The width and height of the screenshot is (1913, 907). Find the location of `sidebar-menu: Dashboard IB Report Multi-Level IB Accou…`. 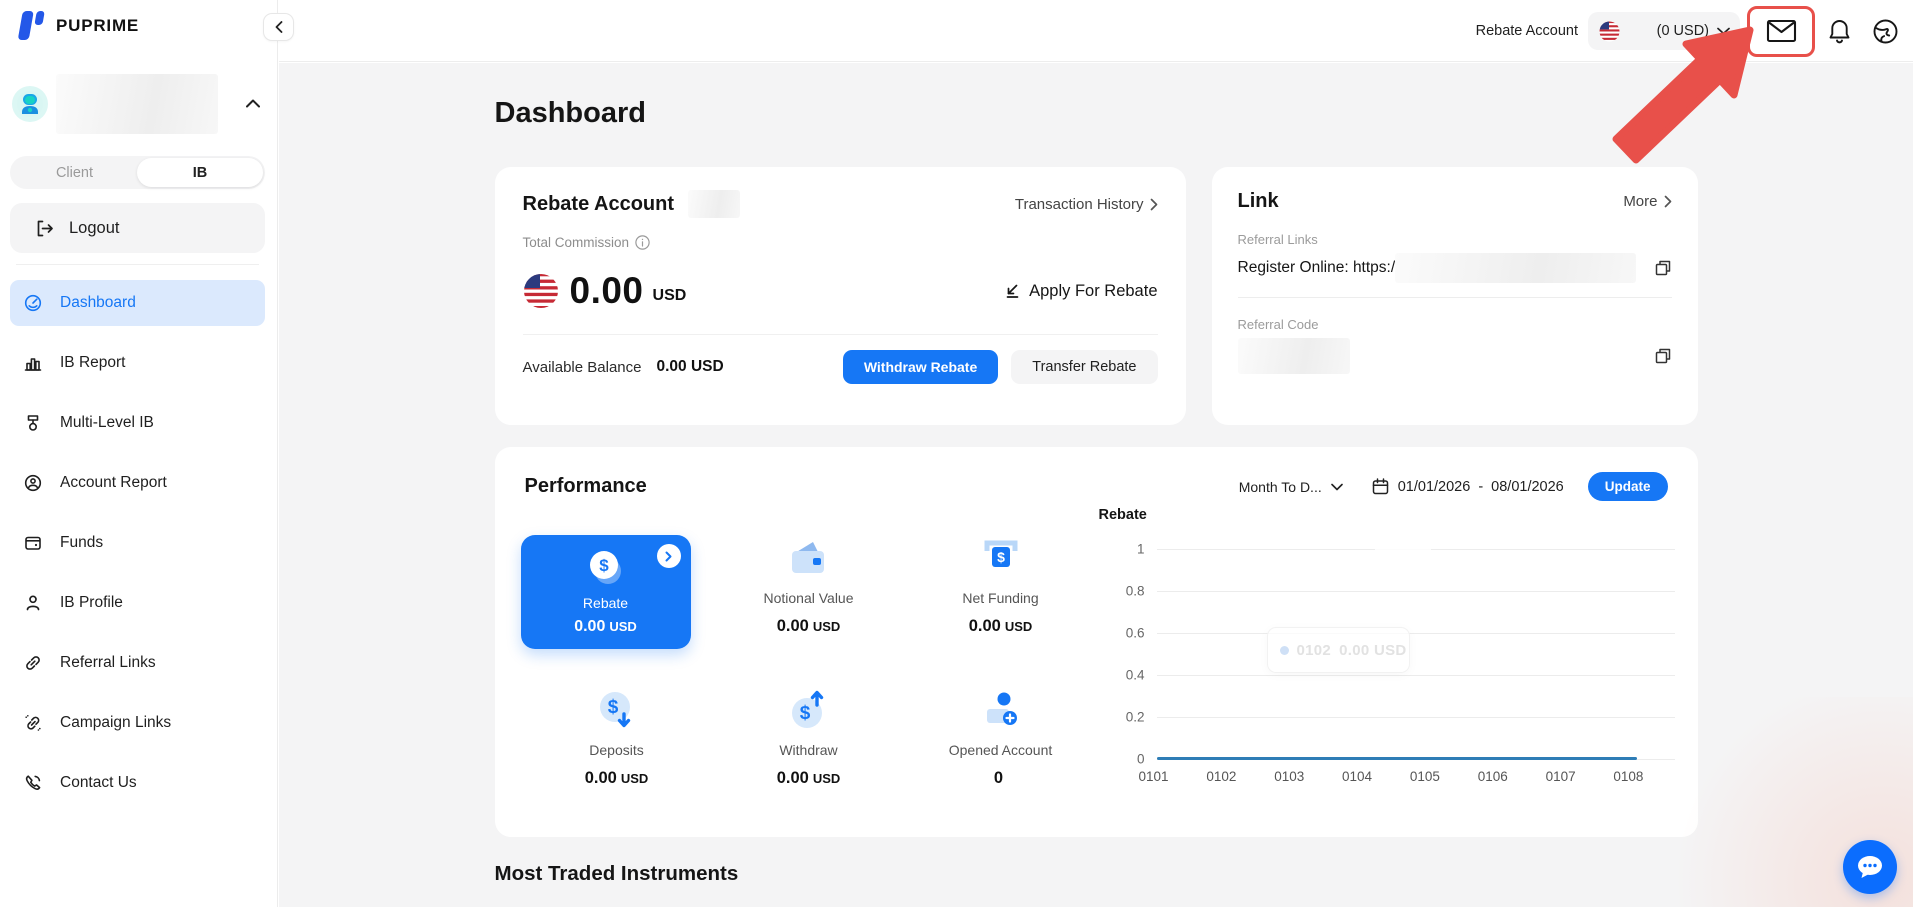

sidebar-menu: Dashboard IB Report Multi-Level IB Accou… is located at coordinates (137, 543).